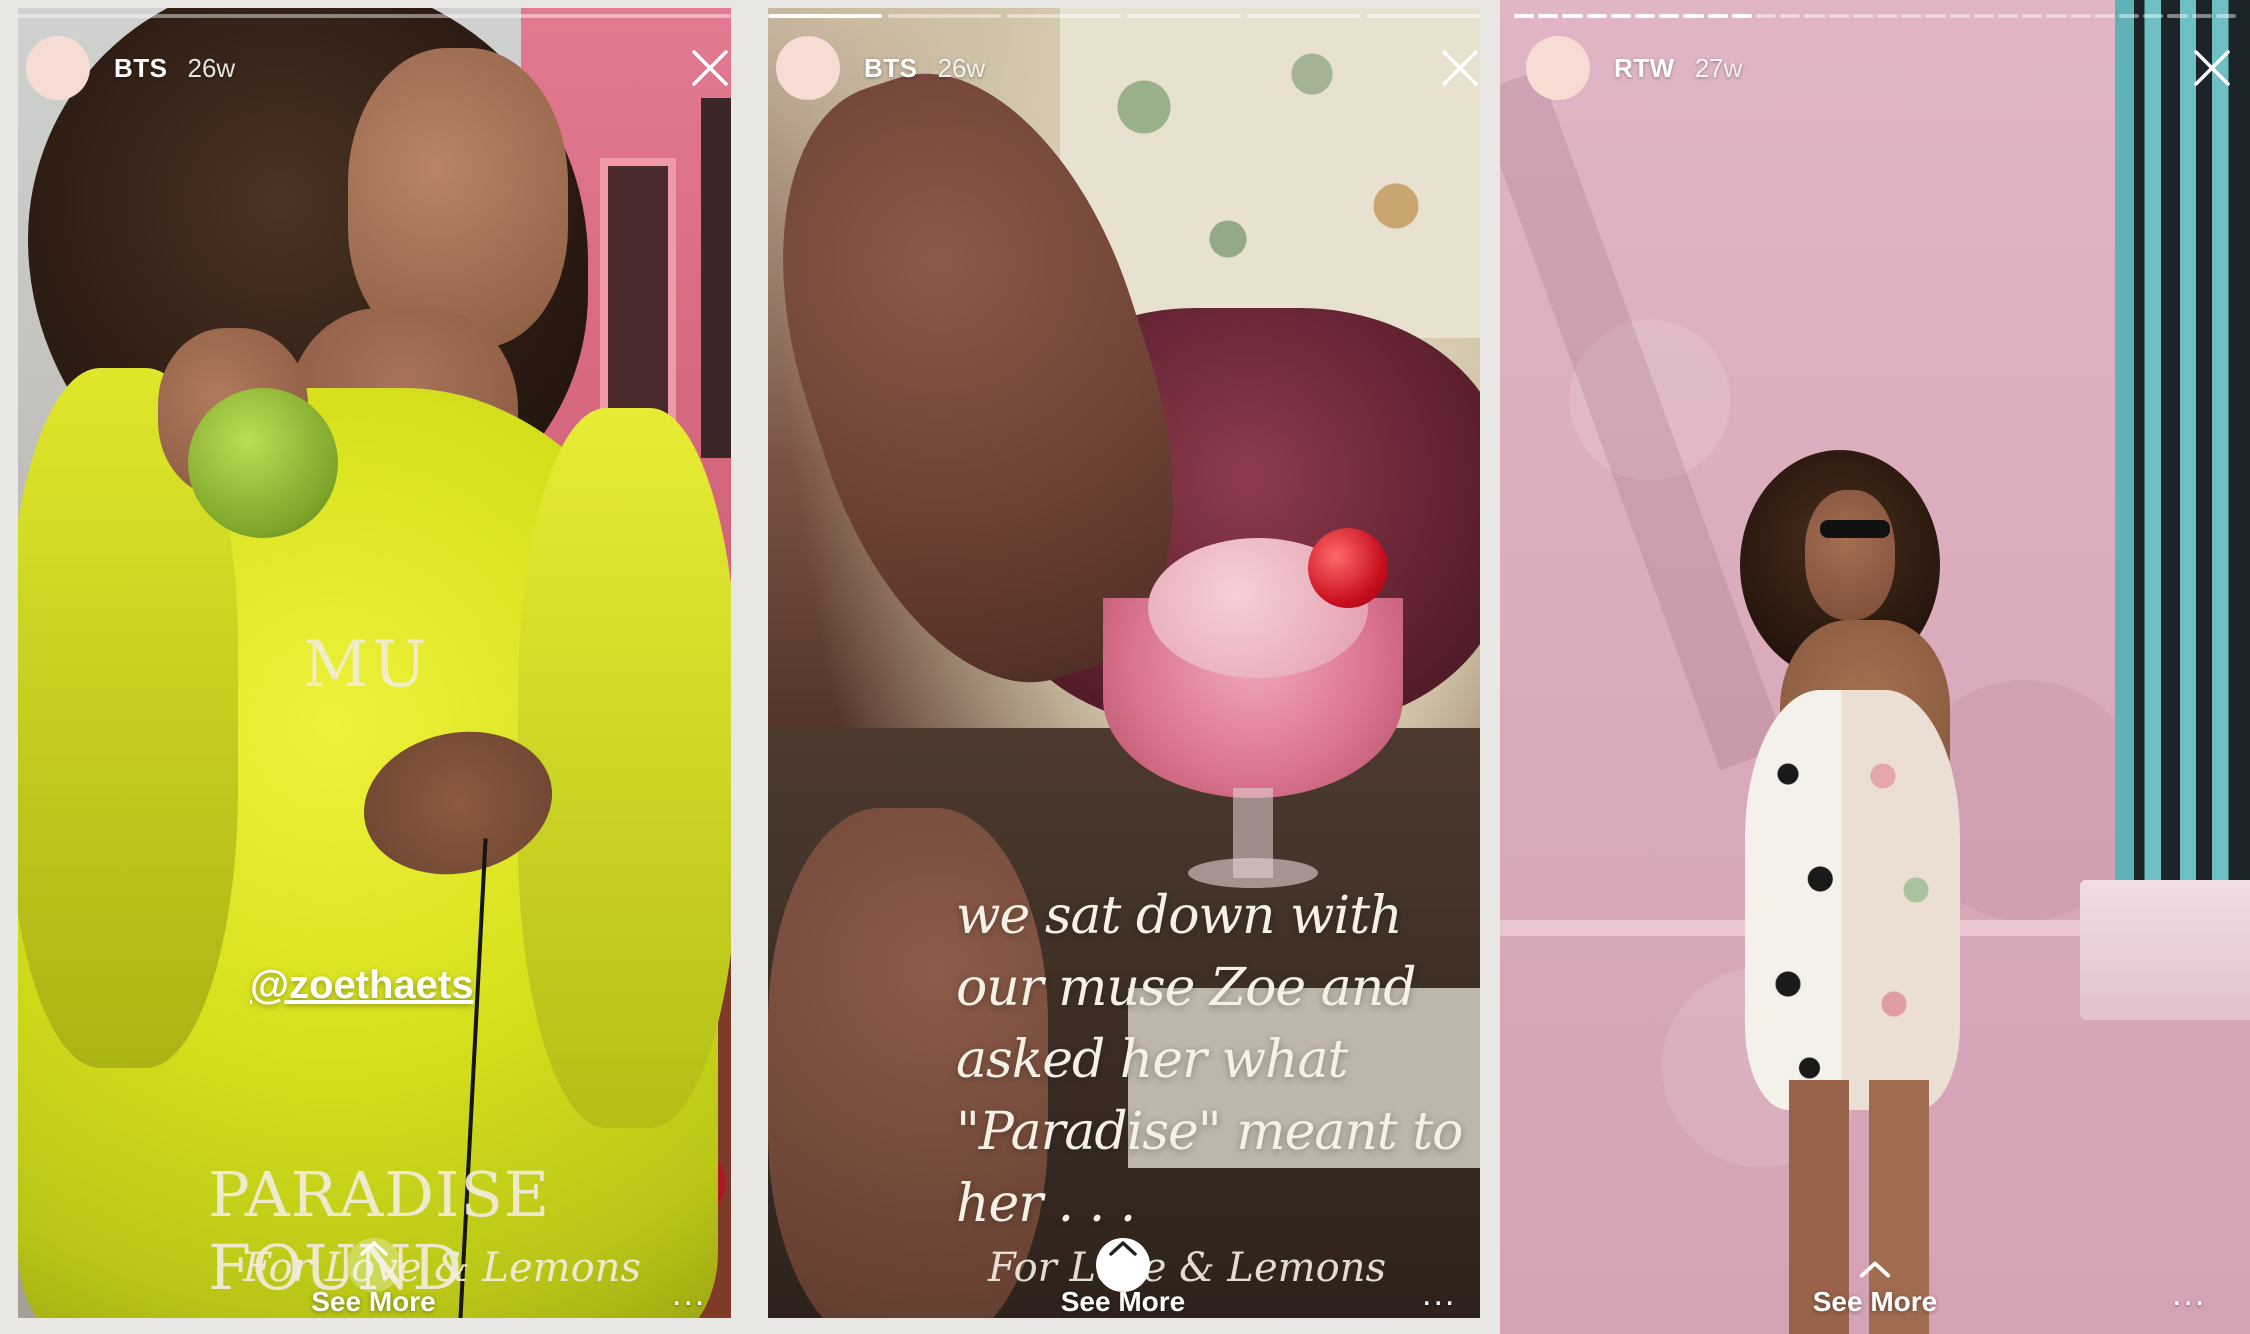  Describe the element at coordinates (1348, 568) in the screenshot. I see `cherry` at that location.